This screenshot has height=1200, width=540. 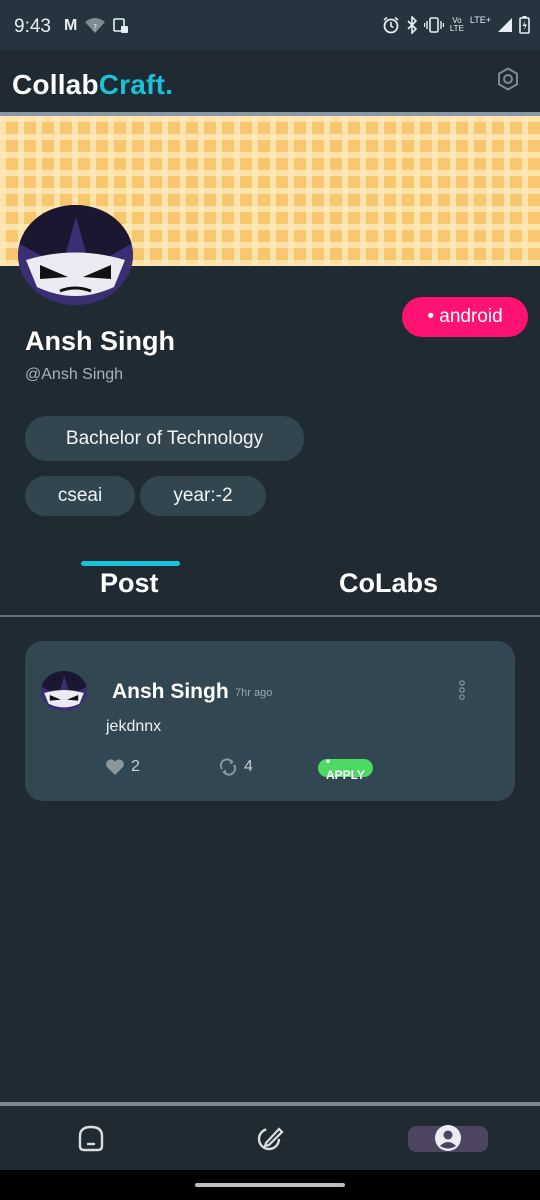 I want to click on nav-profile, so click(x=448, y=1138).